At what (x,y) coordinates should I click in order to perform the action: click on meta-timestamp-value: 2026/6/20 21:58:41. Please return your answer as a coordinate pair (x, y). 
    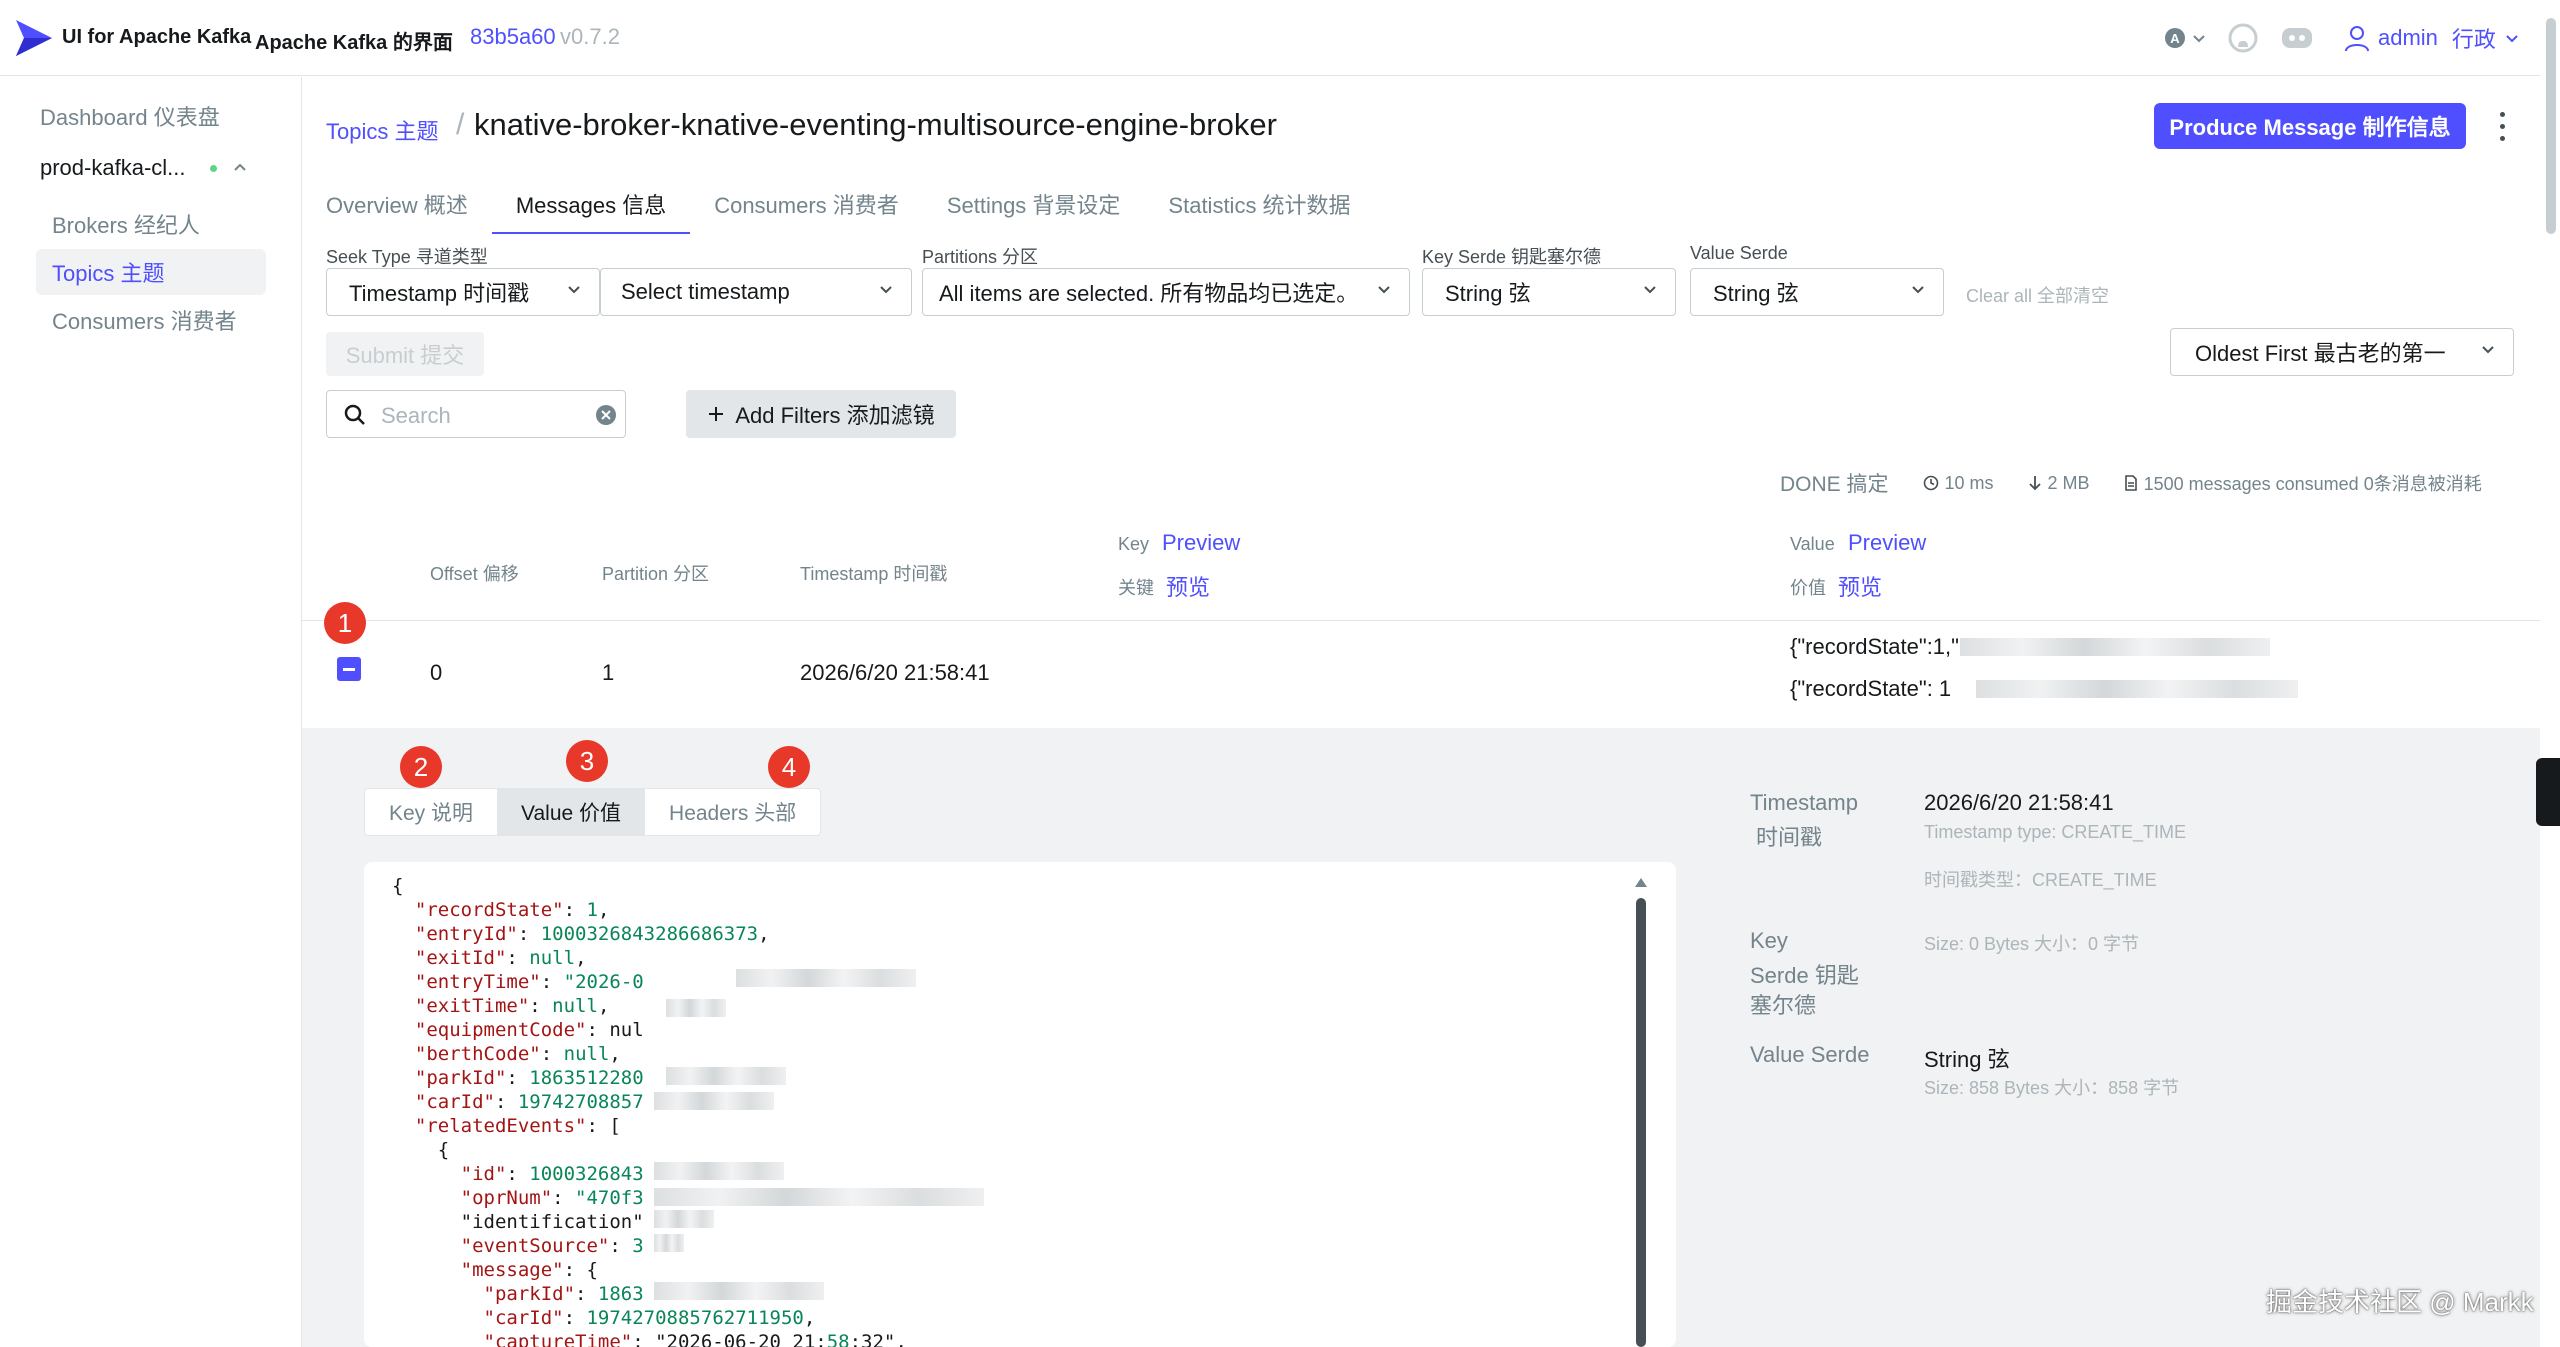
    Looking at the image, I should click on (2019, 802).